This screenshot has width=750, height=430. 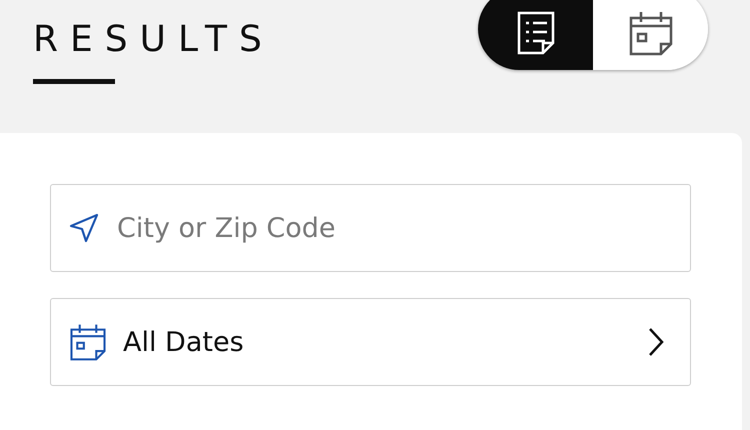 I want to click on list-icon, so click(x=536, y=32).